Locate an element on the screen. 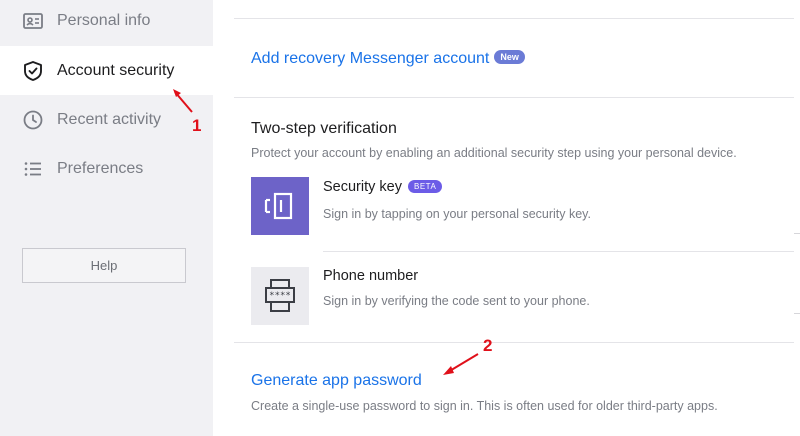  sidebar-item-preferences: Preferences is located at coordinates (106, 168).